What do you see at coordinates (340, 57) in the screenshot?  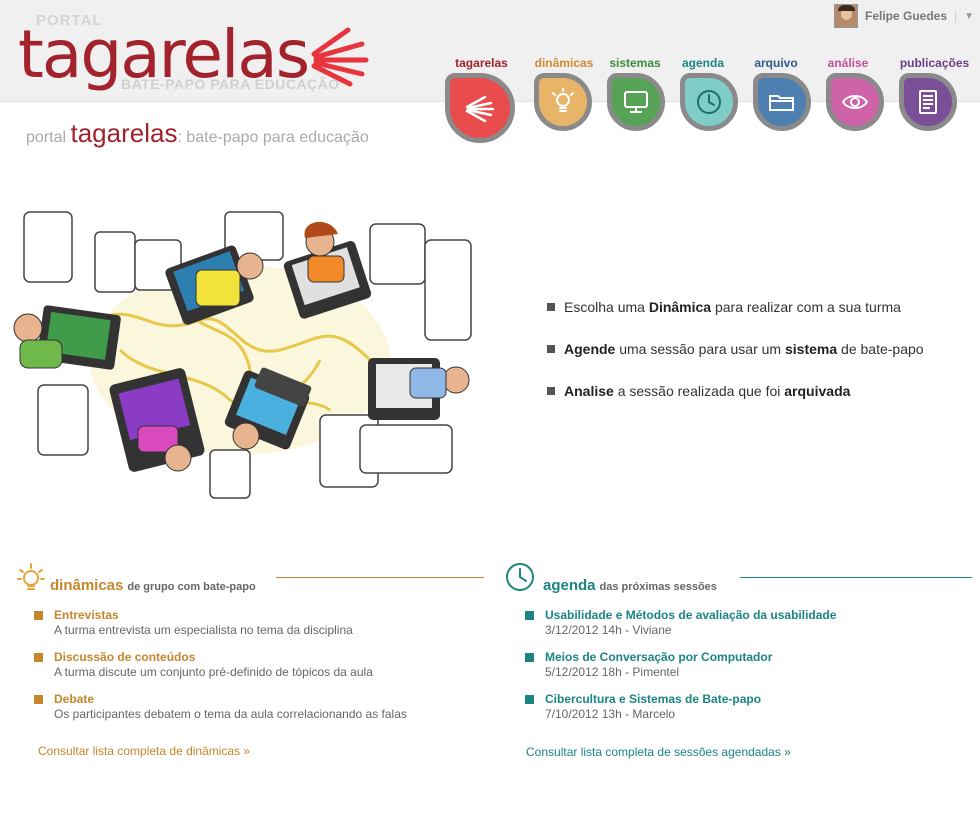 I see `logo-rays-icon` at bounding box center [340, 57].